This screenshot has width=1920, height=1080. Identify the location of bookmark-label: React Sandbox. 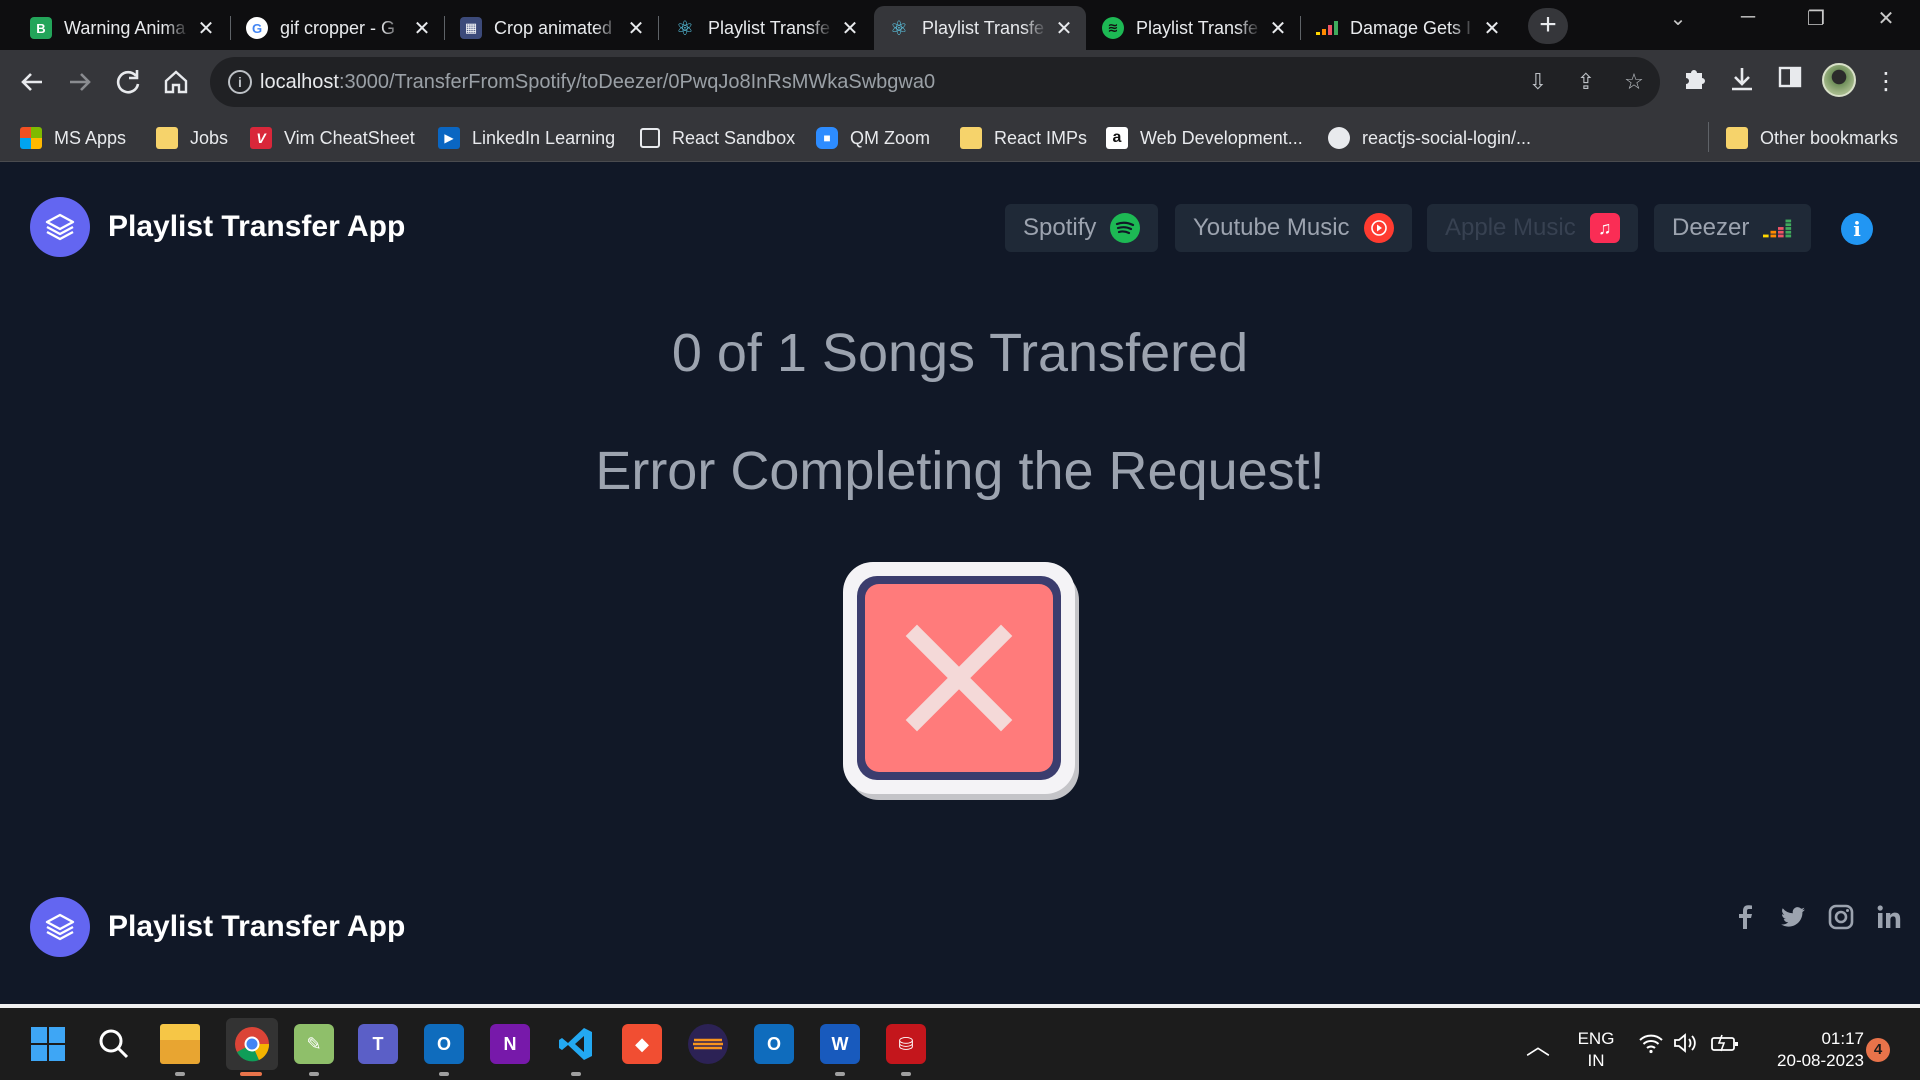
(734, 137).